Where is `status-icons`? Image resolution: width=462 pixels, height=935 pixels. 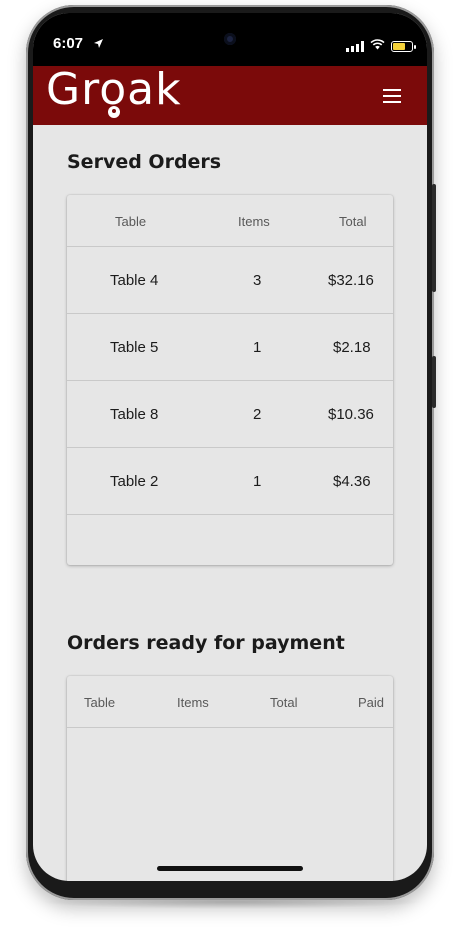 status-icons is located at coordinates (381, 46).